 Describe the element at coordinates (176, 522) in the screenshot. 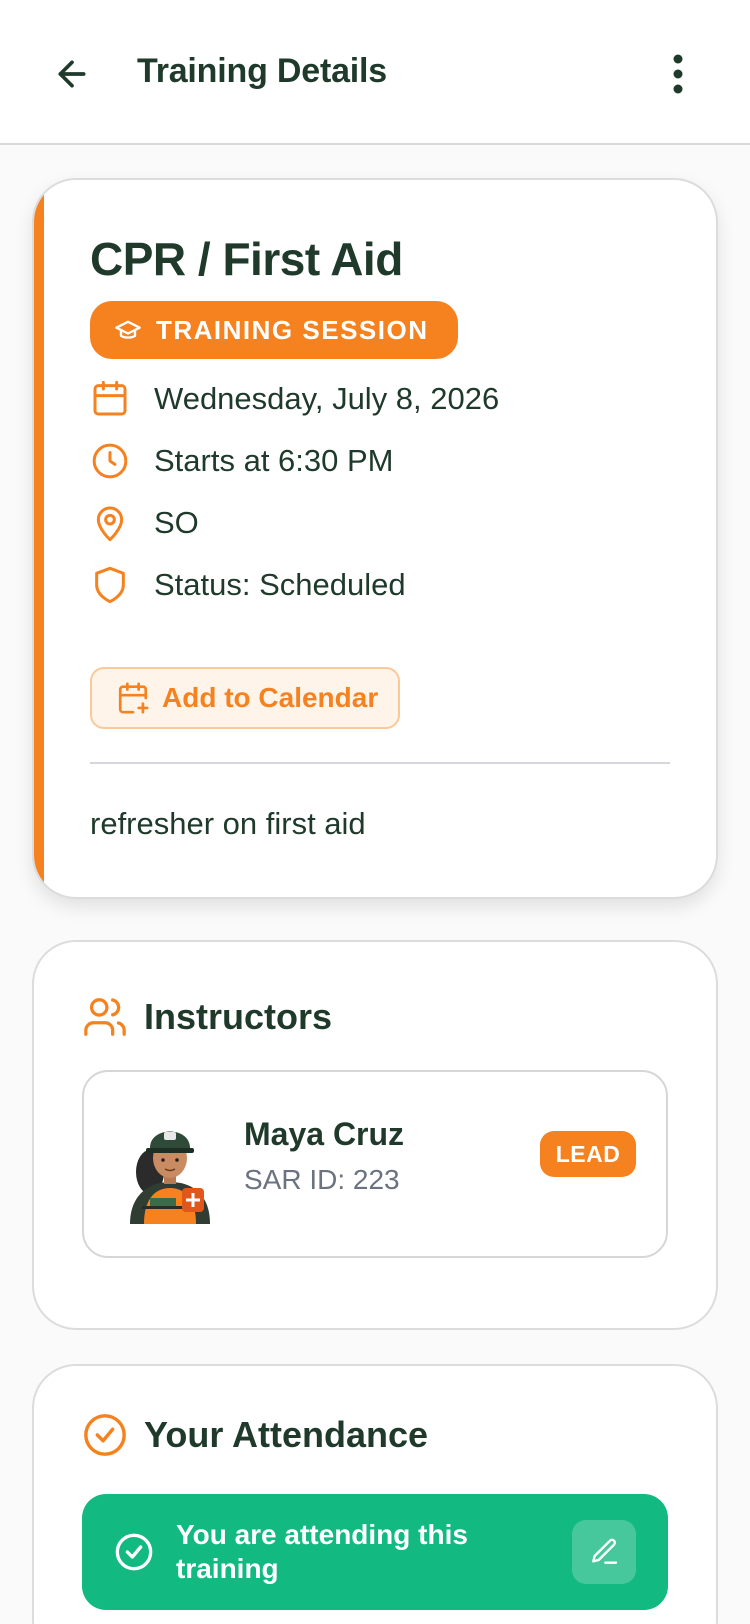

I see `event-location: SO` at that location.